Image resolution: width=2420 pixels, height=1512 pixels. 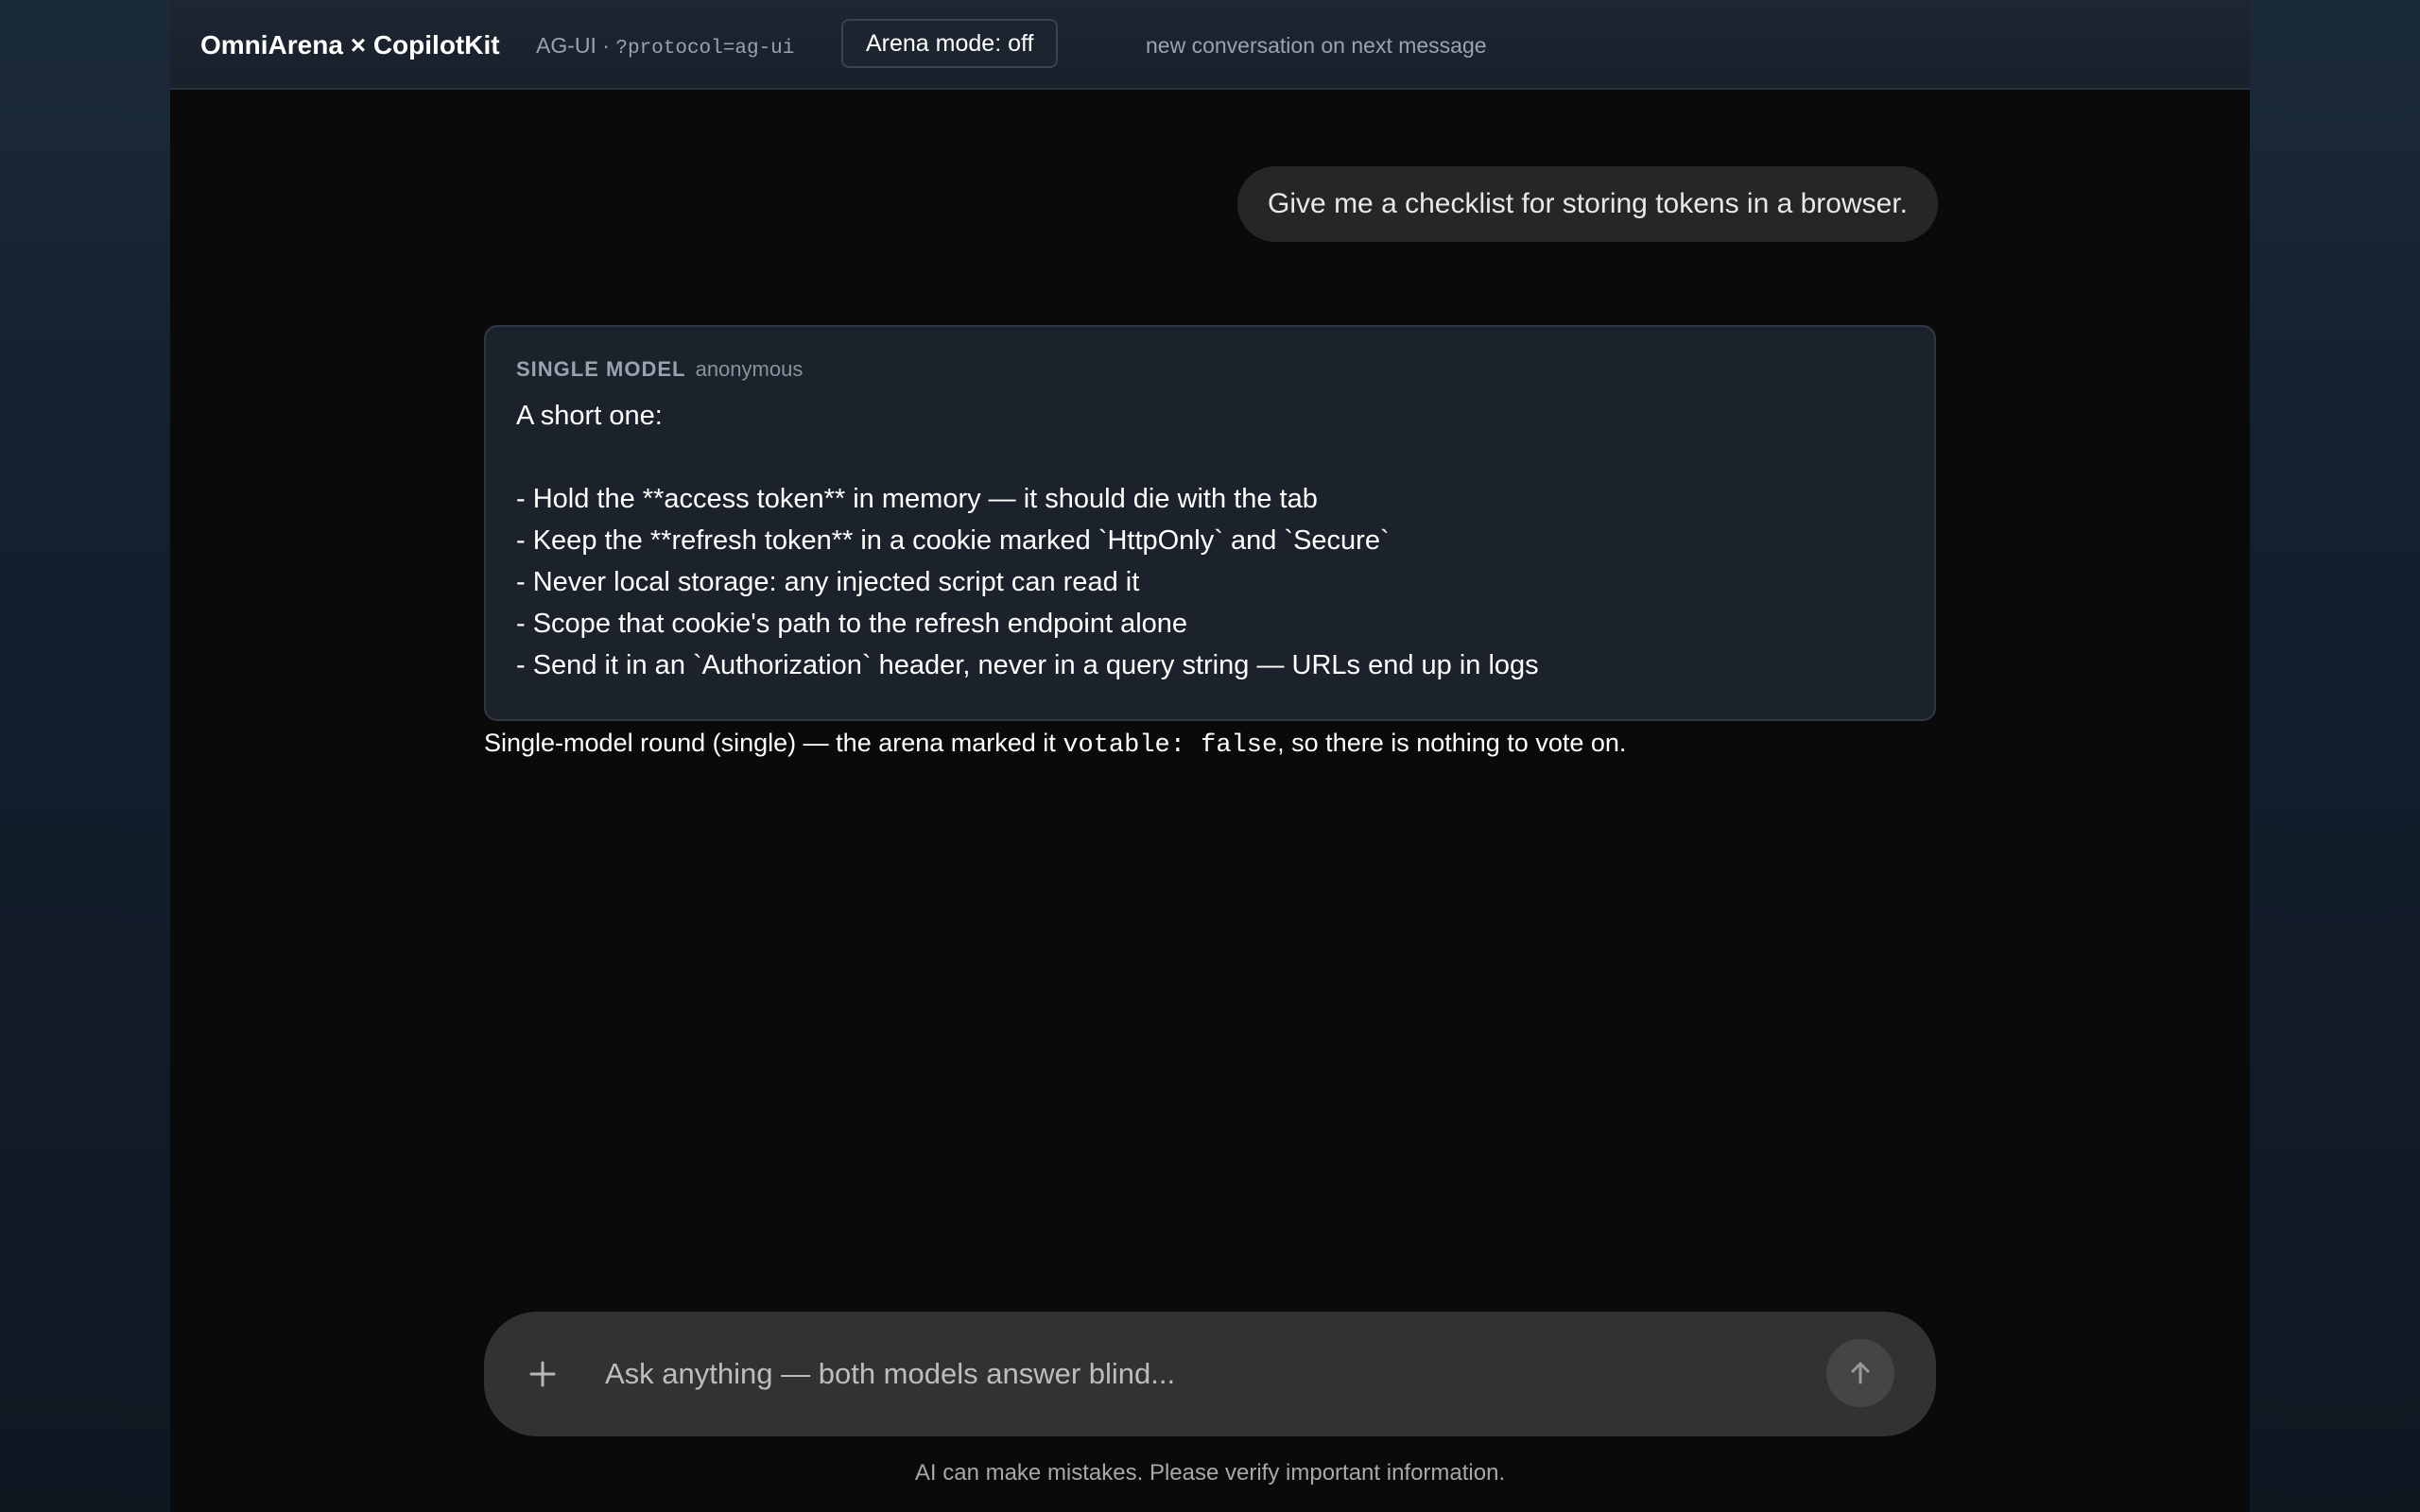 What do you see at coordinates (589, 416) in the screenshot?
I see `answer-intro: A short one:` at bounding box center [589, 416].